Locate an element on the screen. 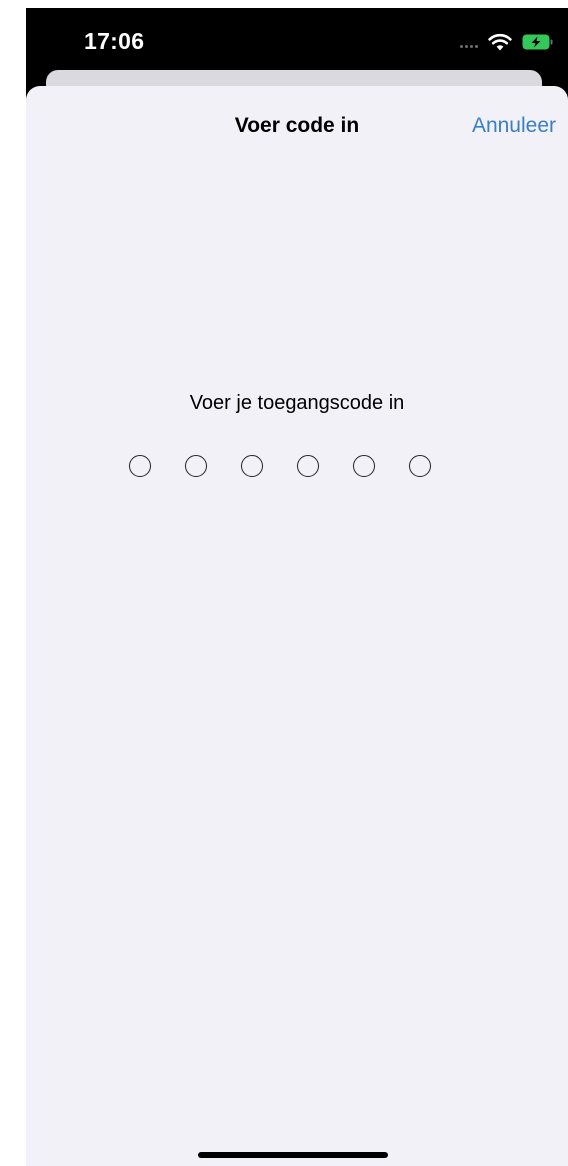 The width and height of the screenshot is (568, 1166). passcode-prompt: Voer je toegangscode in is located at coordinates (297, 403).